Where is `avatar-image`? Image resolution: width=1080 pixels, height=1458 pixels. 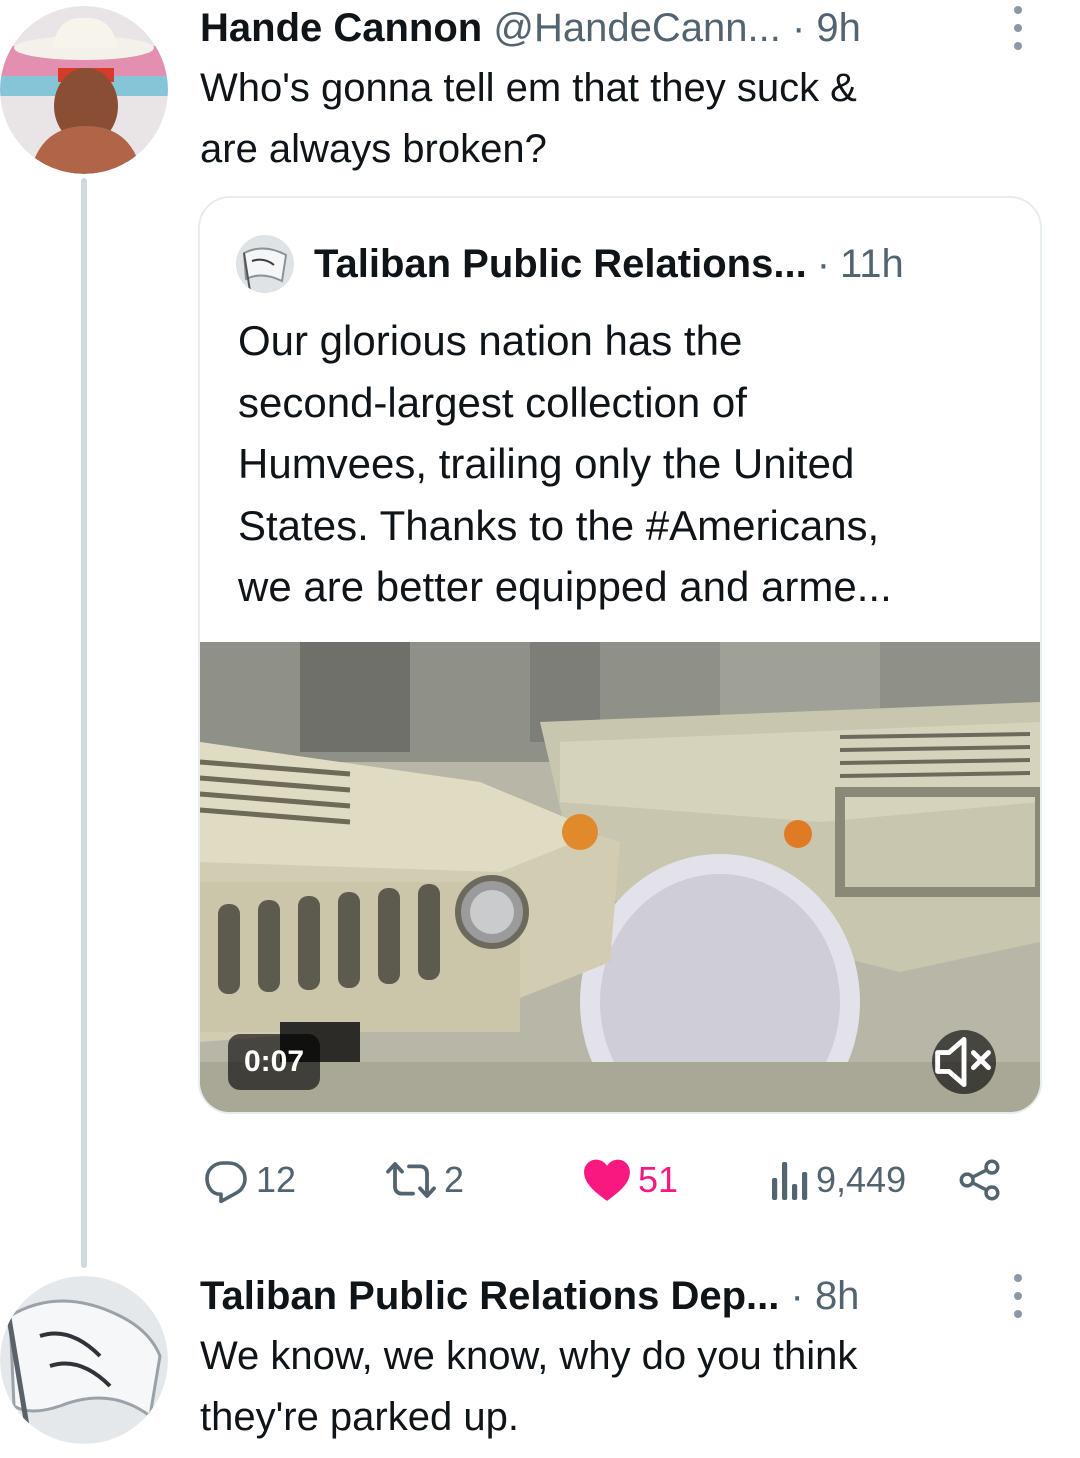
avatar-image is located at coordinates (84, 90).